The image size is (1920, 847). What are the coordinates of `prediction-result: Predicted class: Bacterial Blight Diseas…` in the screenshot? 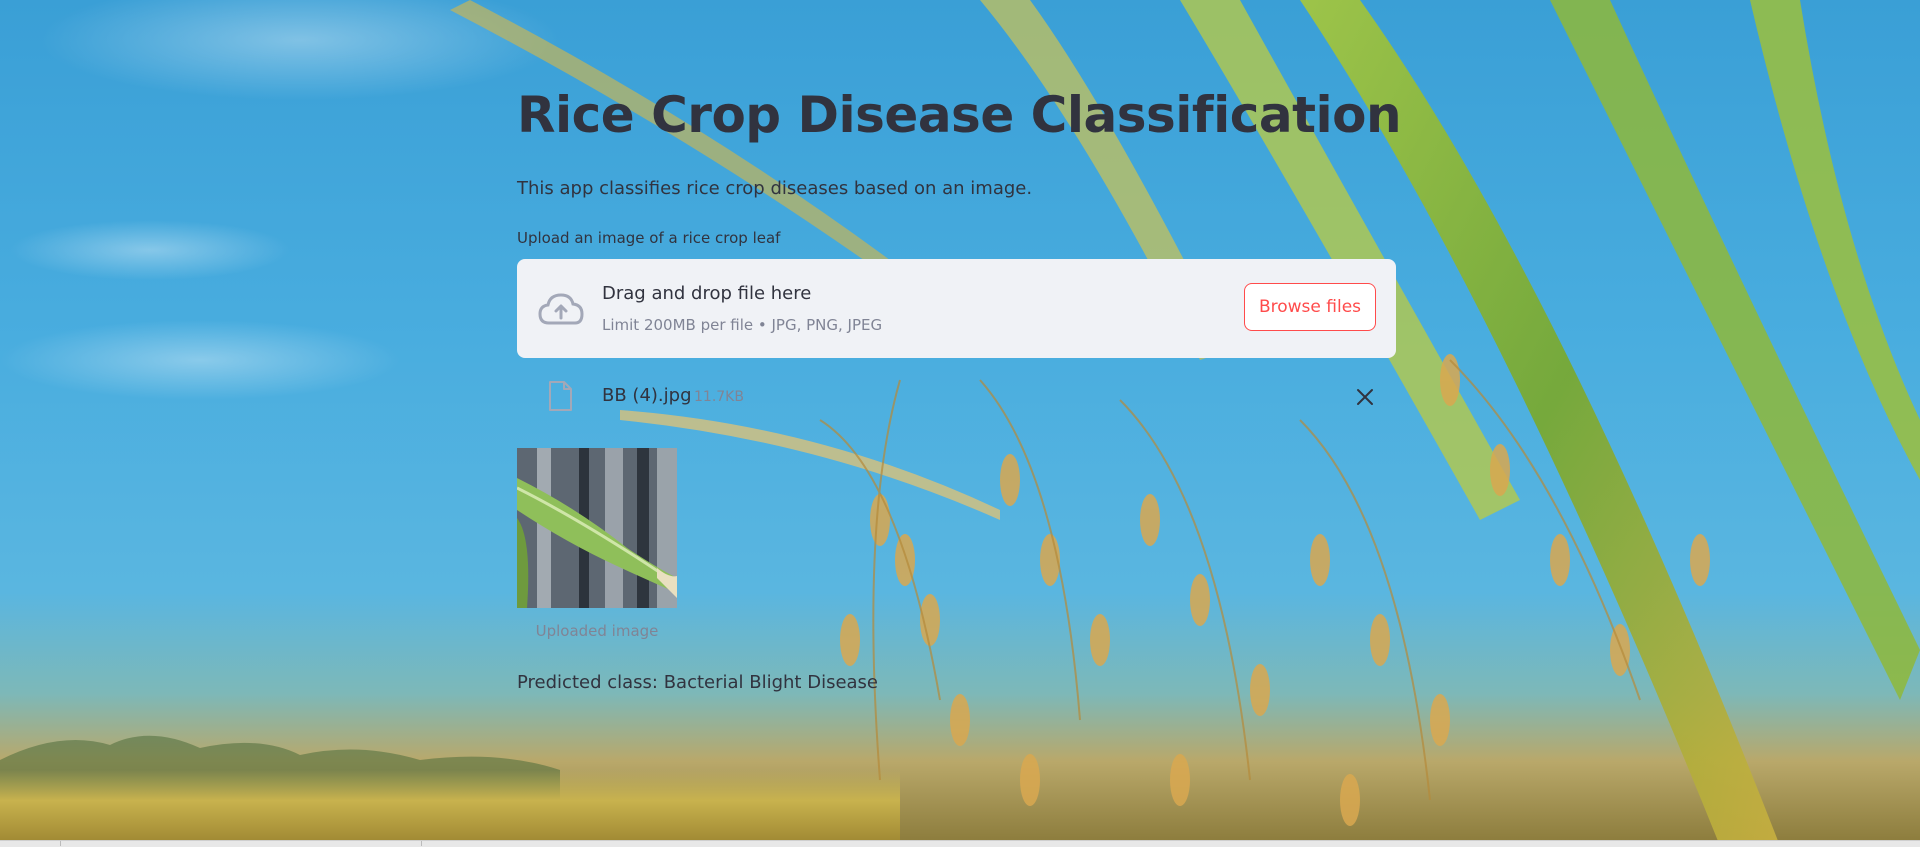 It's located at (698, 682).